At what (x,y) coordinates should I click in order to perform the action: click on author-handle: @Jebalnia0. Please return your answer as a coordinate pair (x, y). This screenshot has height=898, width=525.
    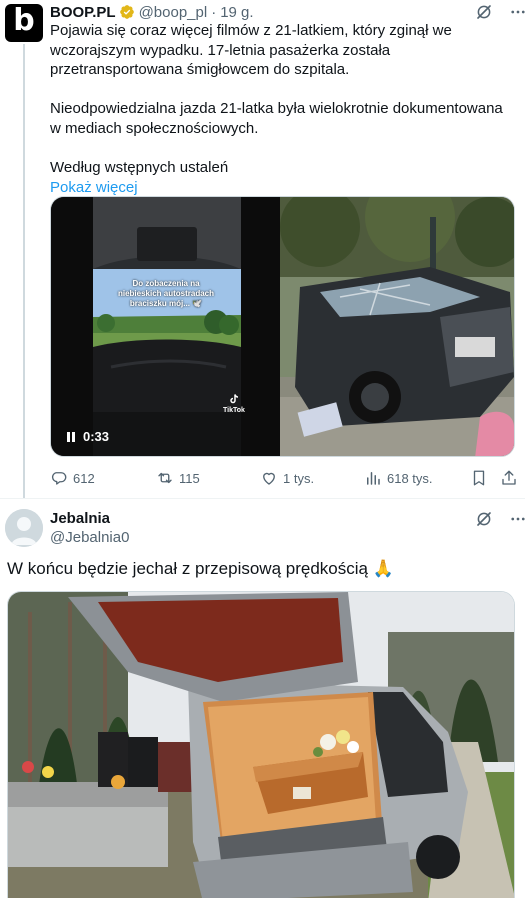
    Looking at the image, I should click on (89, 537).